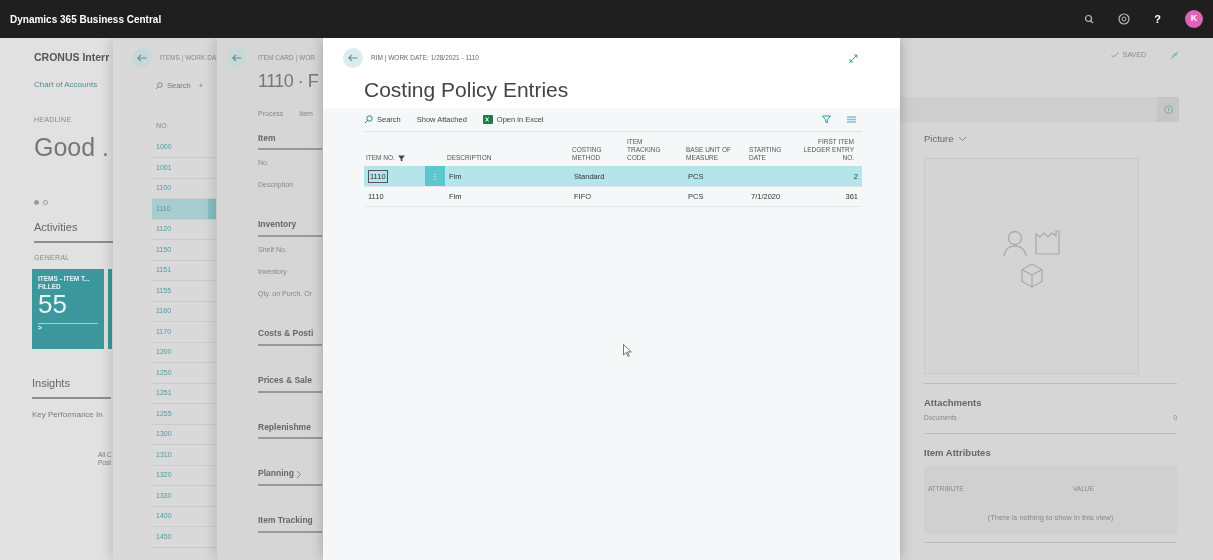 The image size is (1213, 560). I want to click on help-button: ?, so click(1157, 19).